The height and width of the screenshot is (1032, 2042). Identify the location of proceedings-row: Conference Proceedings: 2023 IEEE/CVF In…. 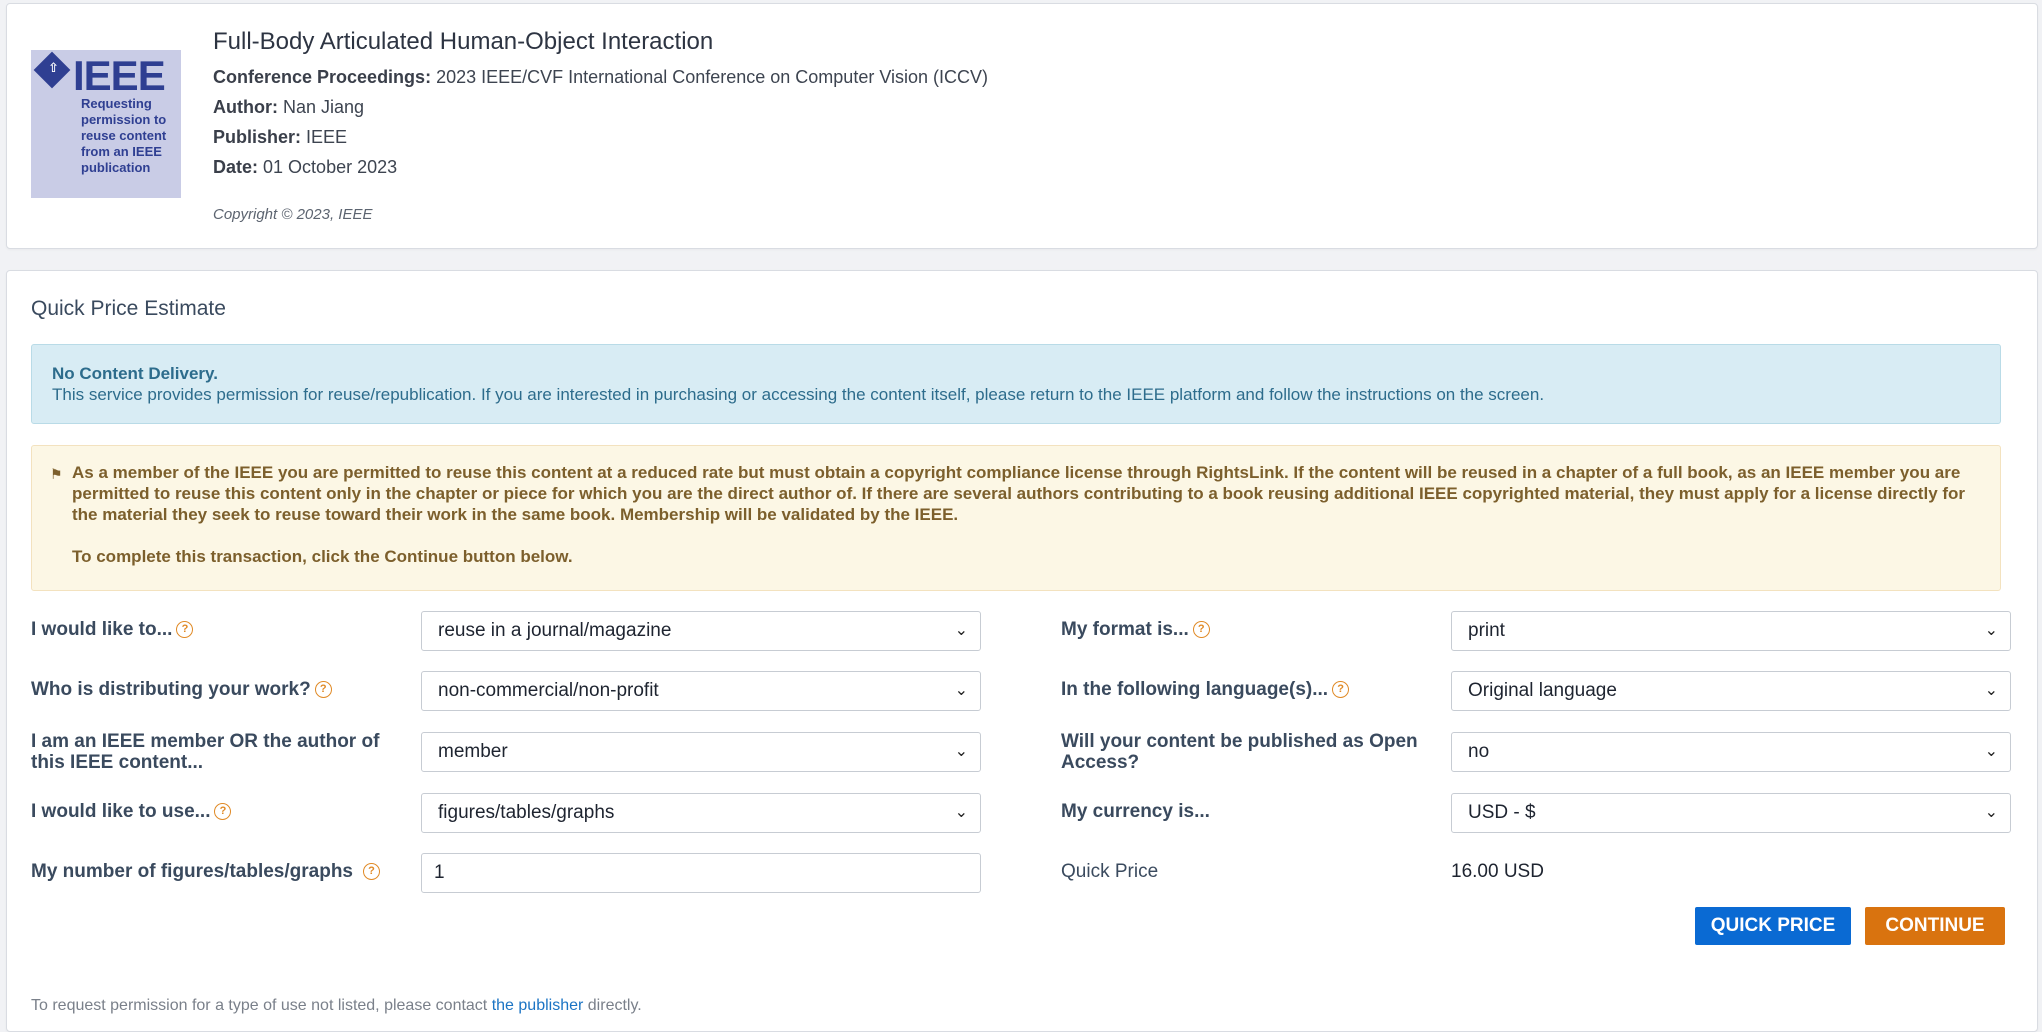
(600, 77).